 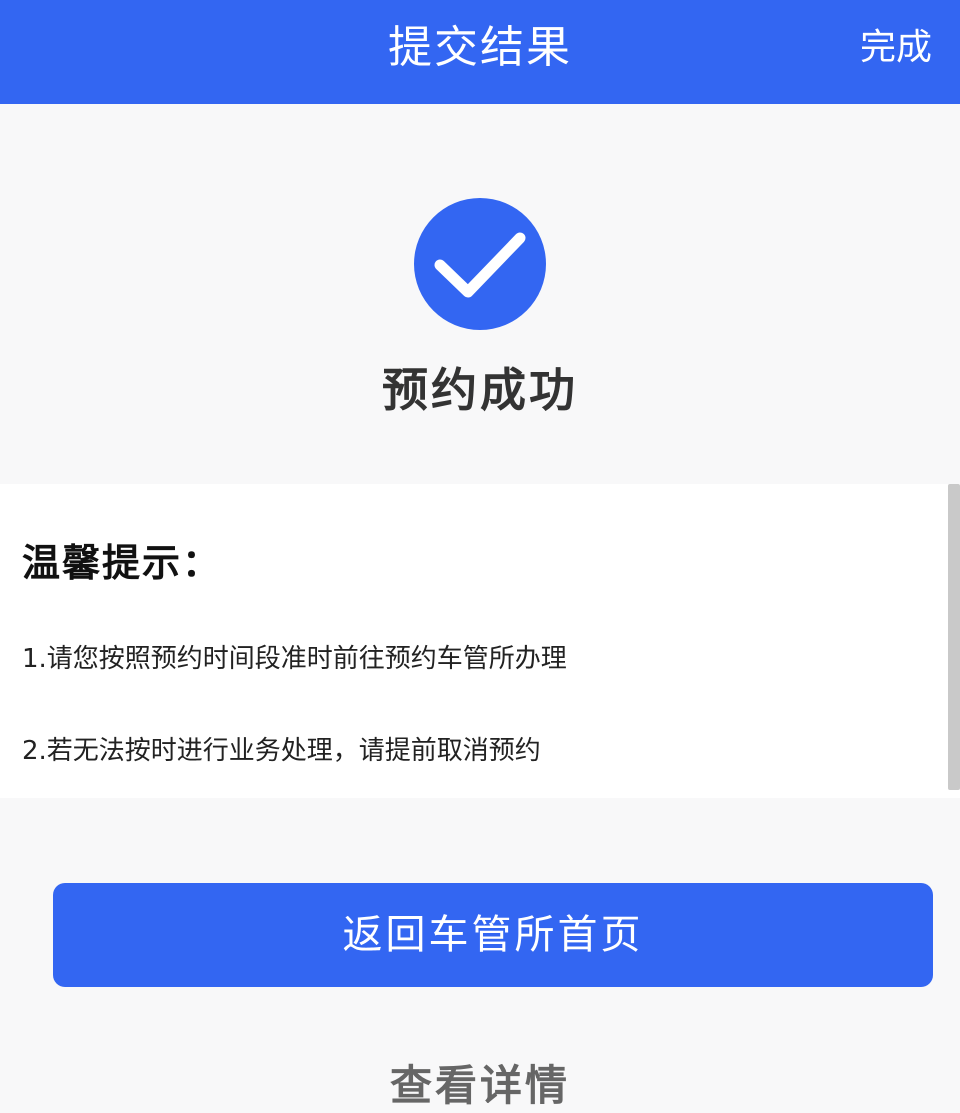 What do you see at coordinates (493, 935) in the screenshot?
I see `back-to-home-button: 返回车管所首页` at bounding box center [493, 935].